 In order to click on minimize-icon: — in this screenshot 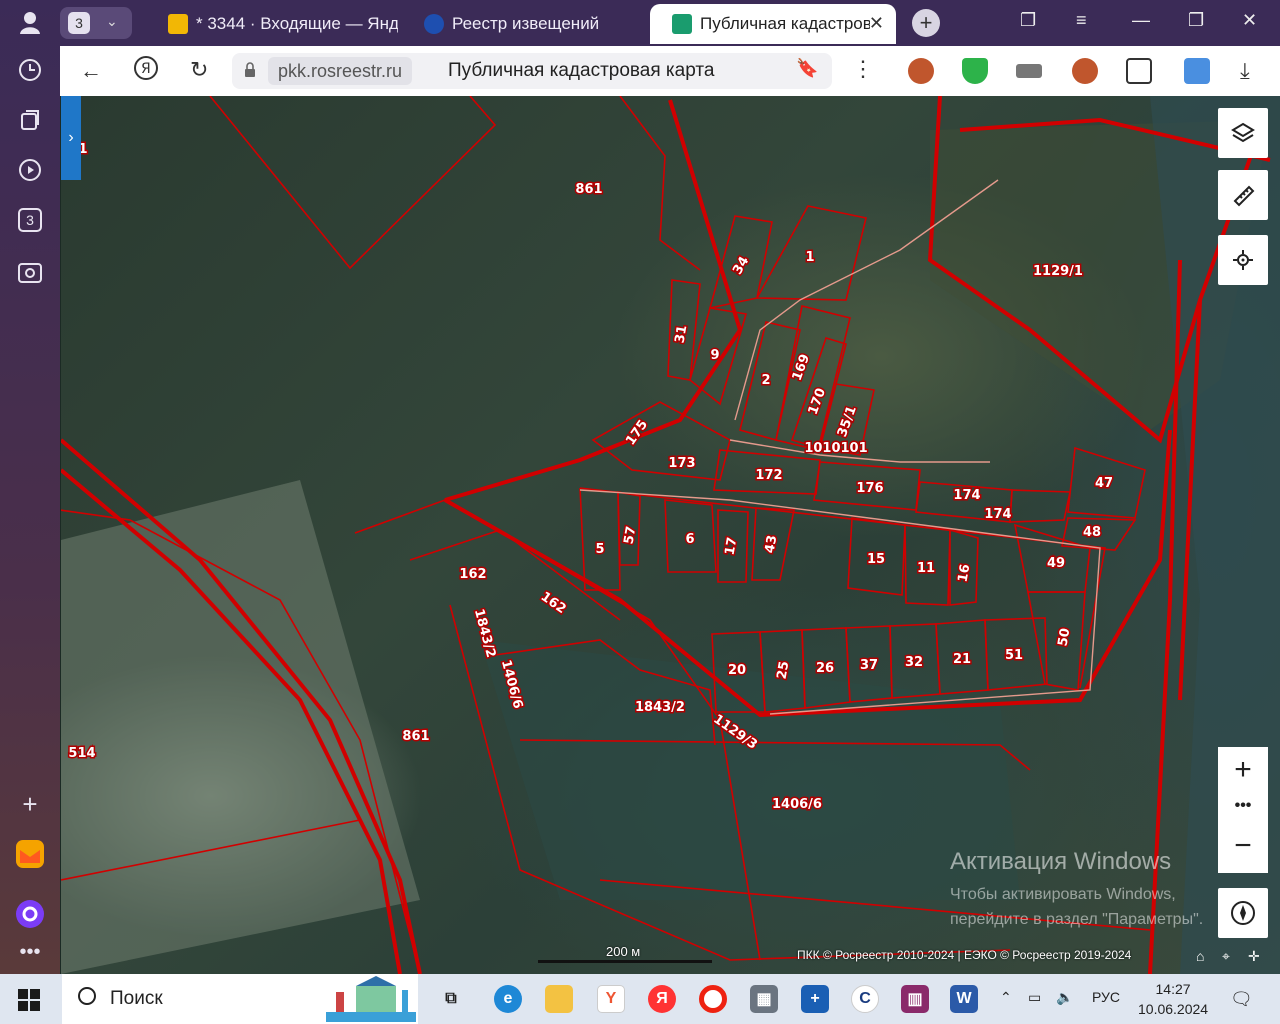, I will do `click(1141, 20)`.